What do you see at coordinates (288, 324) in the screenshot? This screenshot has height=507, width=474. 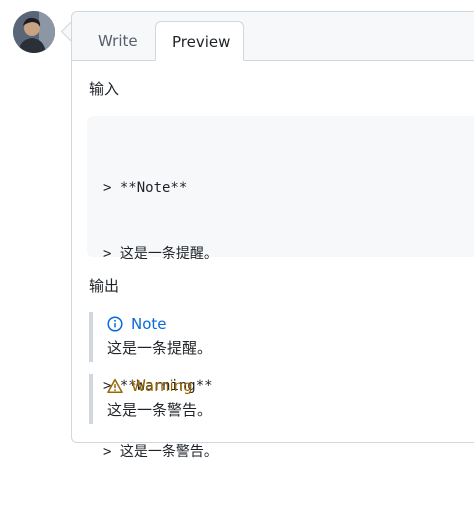 I see `note-alert-title: Note` at bounding box center [288, 324].